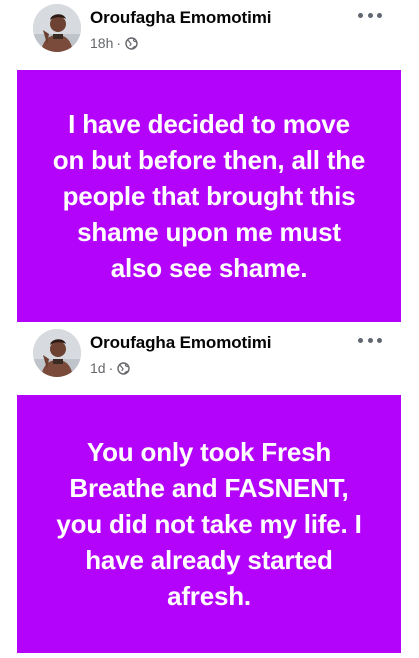  I want to click on post-timestamp: 18h, so click(101, 43).